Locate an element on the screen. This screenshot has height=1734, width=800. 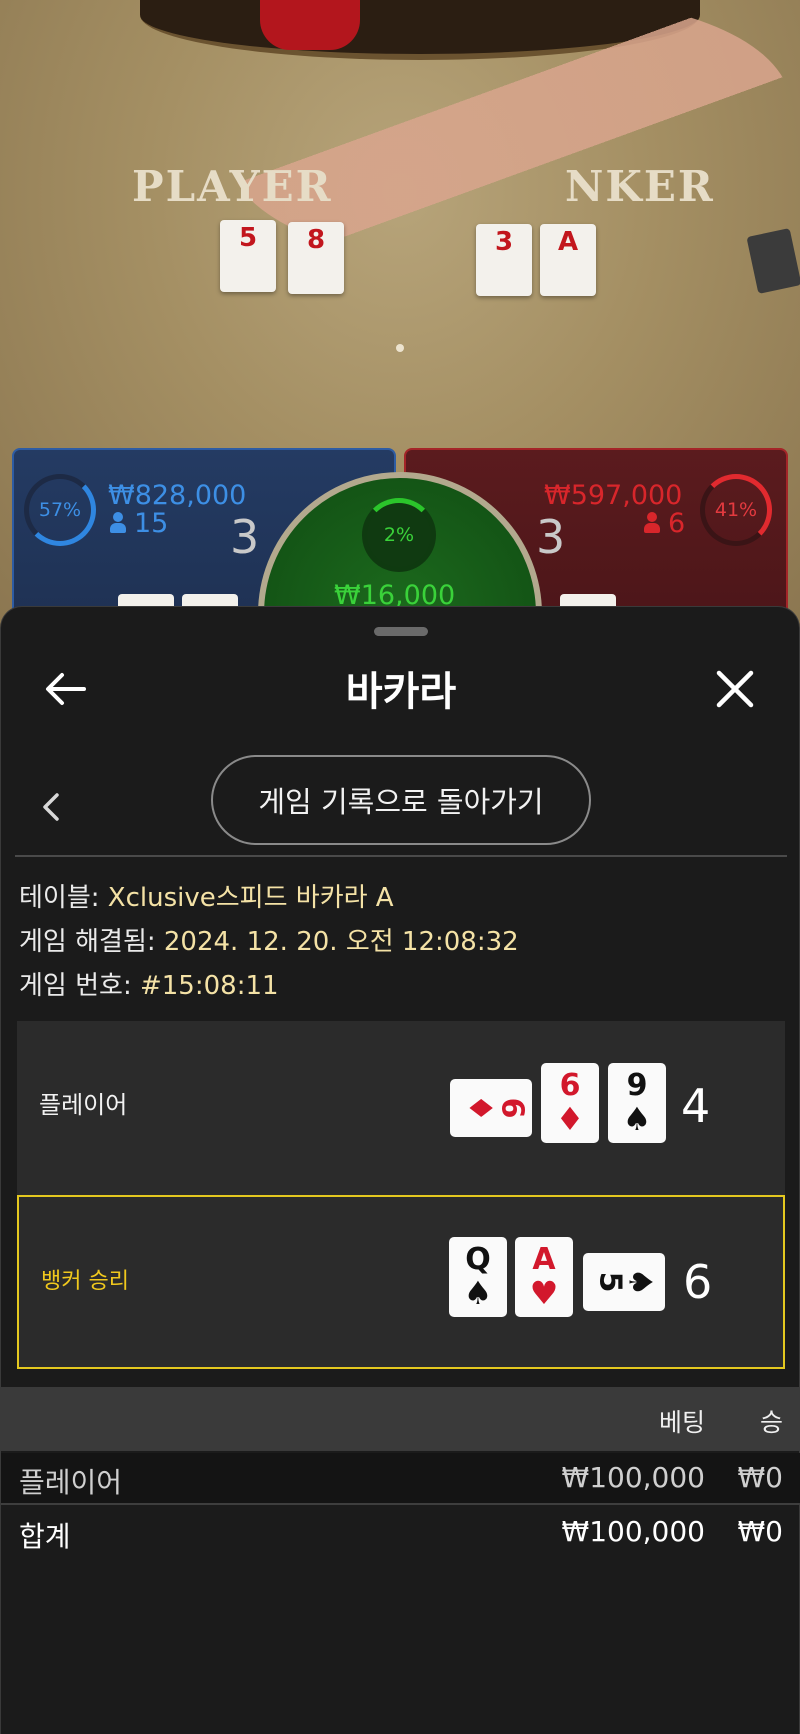
back-to-history-button: 게임 기록으로 돌아가기 is located at coordinates (401, 800).